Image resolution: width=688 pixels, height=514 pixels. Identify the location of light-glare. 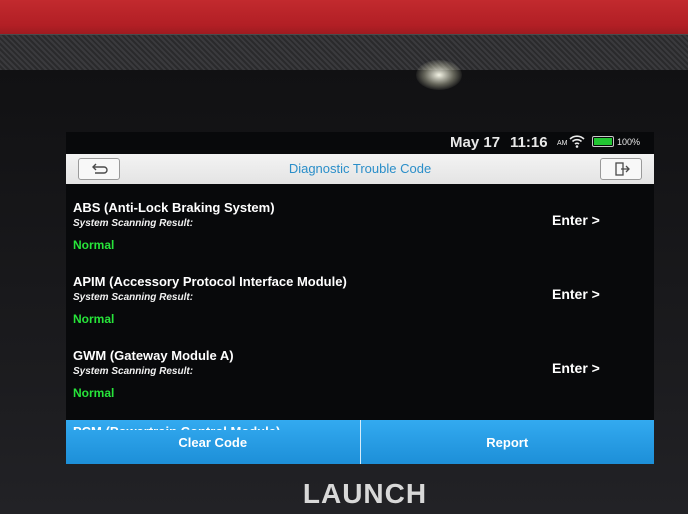
(439, 75).